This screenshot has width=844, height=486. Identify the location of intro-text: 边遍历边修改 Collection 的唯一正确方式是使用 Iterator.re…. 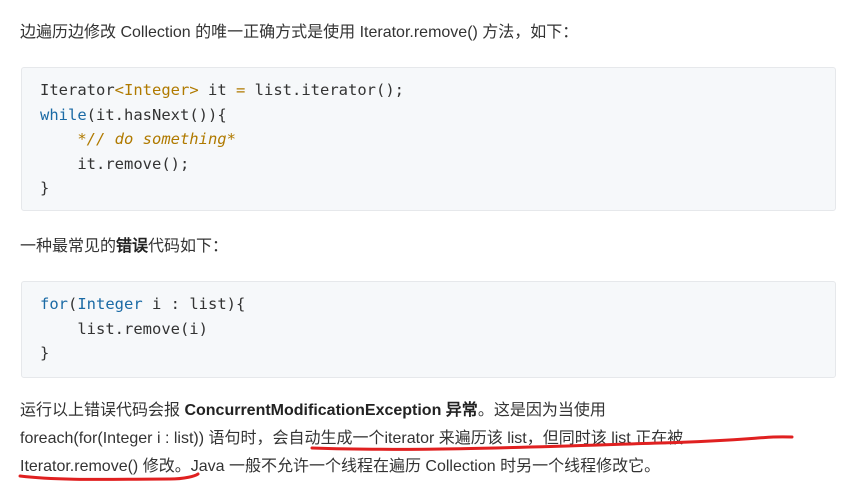
(299, 32).